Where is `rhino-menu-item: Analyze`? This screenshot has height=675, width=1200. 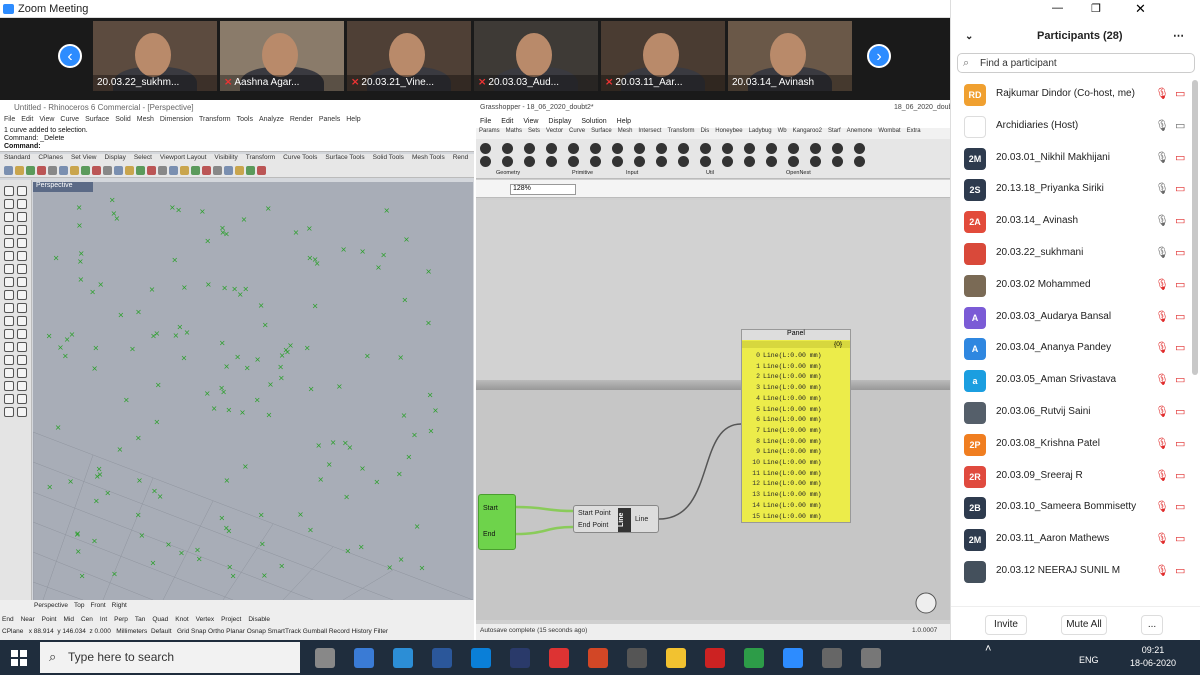 rhino-menu-item: Analyze is located at coordinates (271, 119).